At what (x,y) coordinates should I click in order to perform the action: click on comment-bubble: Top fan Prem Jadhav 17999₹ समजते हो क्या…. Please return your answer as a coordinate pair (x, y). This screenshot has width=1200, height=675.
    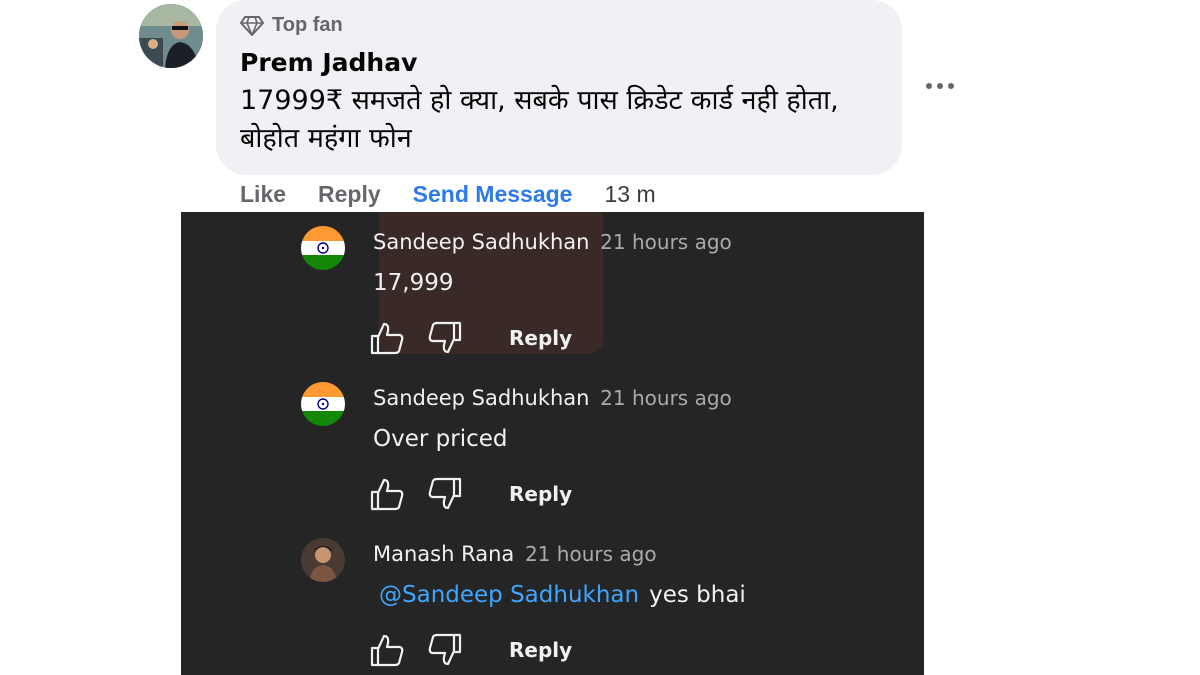
    Looking at the image, I should click on (559, 87).